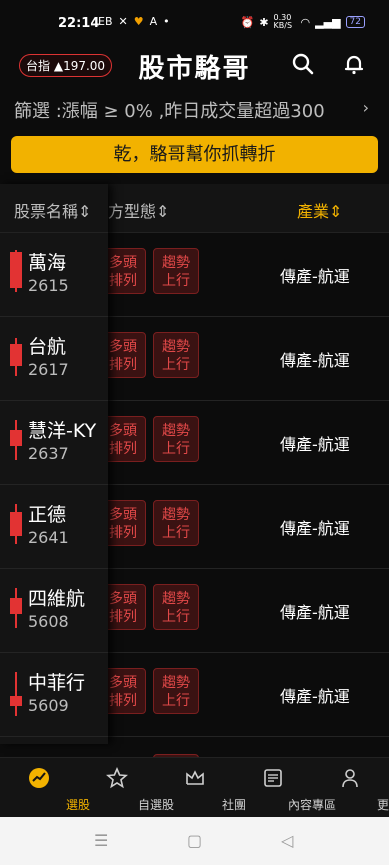 The height and width of the screenshot is (865, 389). What do you see at coordinates (57, 683) in the screenshot?
I see `stock-name: 中菲行` at bounding box center [57, 683].